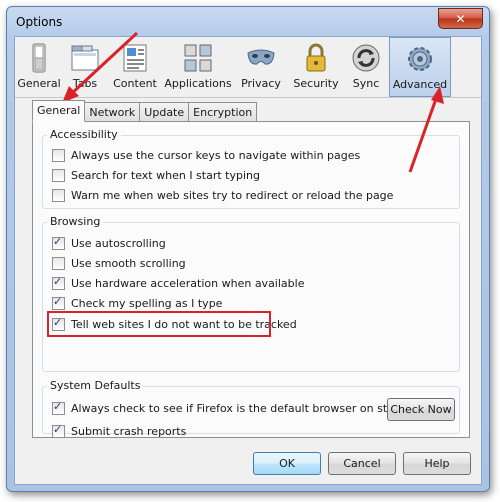  What do you see at coordinates (159, 324) in the screenshot?
I see `annotation-highlight-box` at bounding box center [159, 324].